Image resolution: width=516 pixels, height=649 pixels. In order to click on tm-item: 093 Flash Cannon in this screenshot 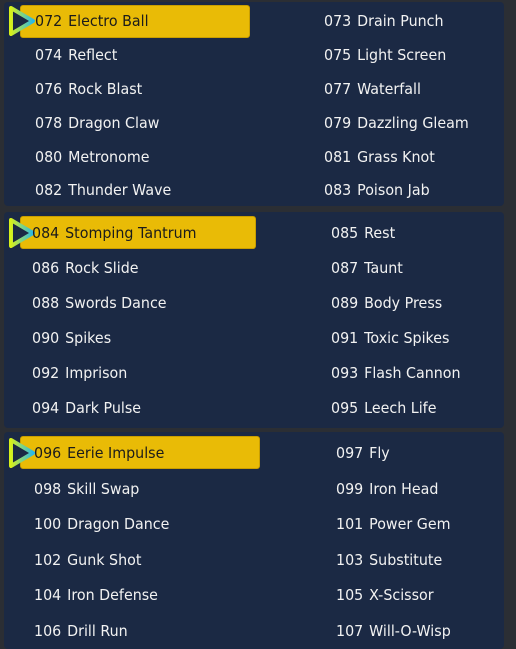, I will do `click(396, 373)`.